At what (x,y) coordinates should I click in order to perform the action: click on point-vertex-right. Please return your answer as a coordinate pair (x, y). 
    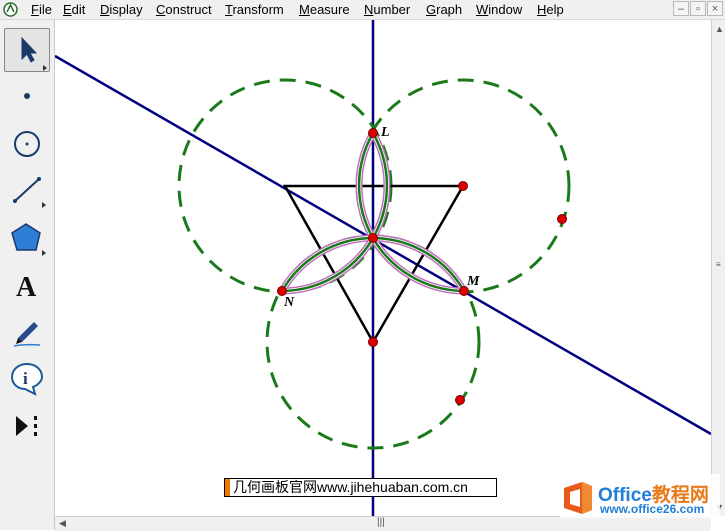
    Looking at the image, I should click on (463, 186).